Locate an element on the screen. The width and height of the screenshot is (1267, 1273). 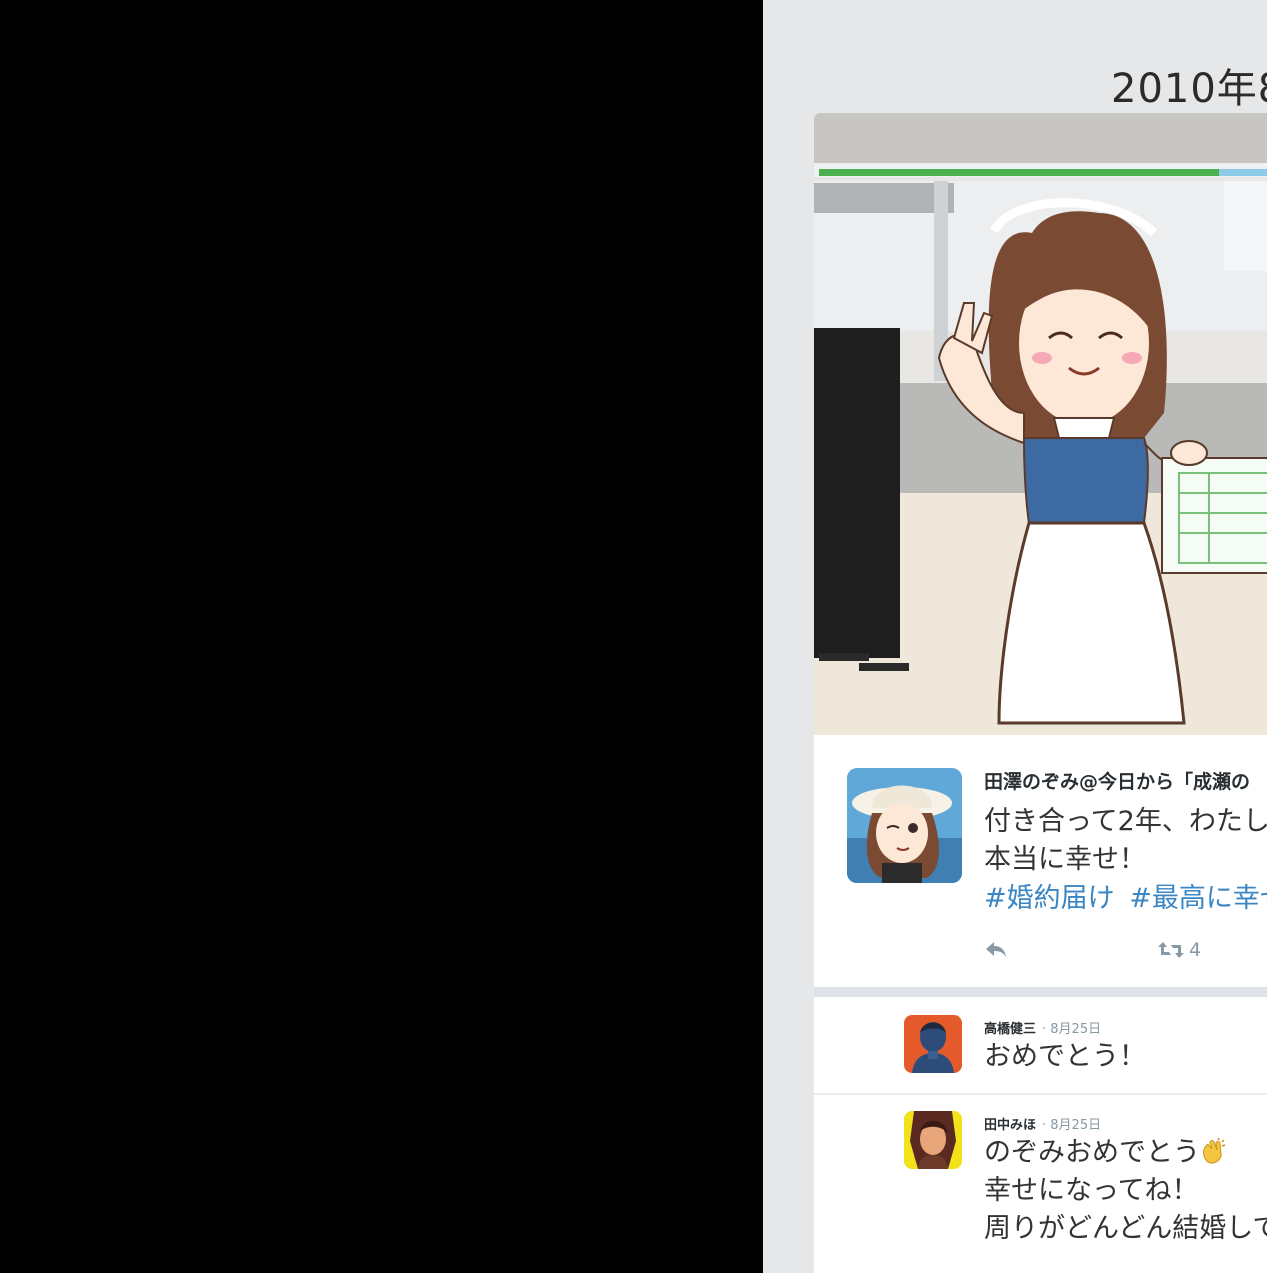
reply-author-name: 田中みほ is located at coordinates (1010, 1125).